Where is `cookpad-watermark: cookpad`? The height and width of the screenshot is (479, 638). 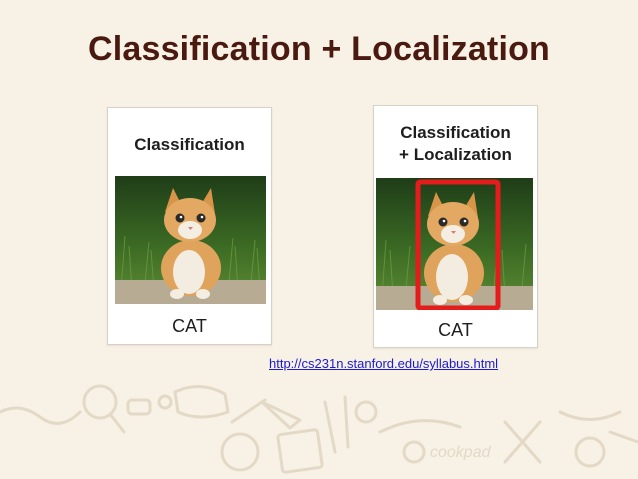
cookpad-watermark: cookpad is located at coordinates (461, 452).